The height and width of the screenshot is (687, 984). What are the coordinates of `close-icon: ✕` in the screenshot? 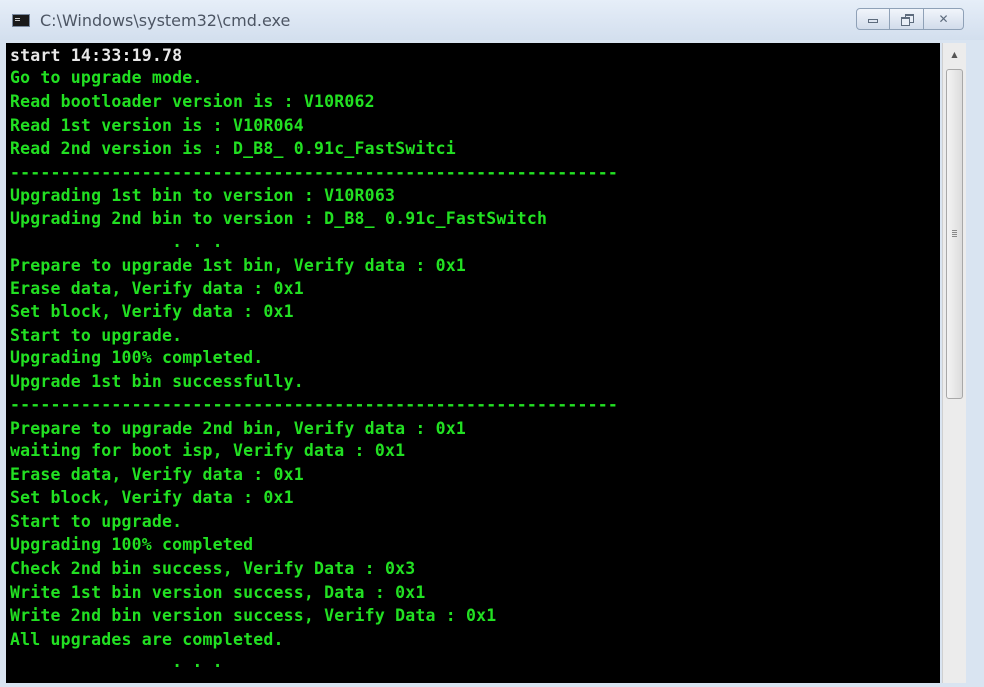 It's located at (943, 19).